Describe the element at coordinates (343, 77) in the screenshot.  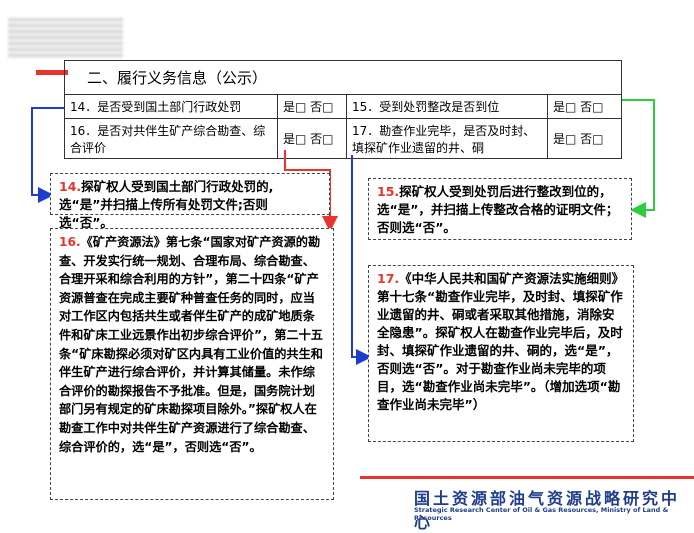
I see `section-title: 二、履行义务信息（公示）` at that location.